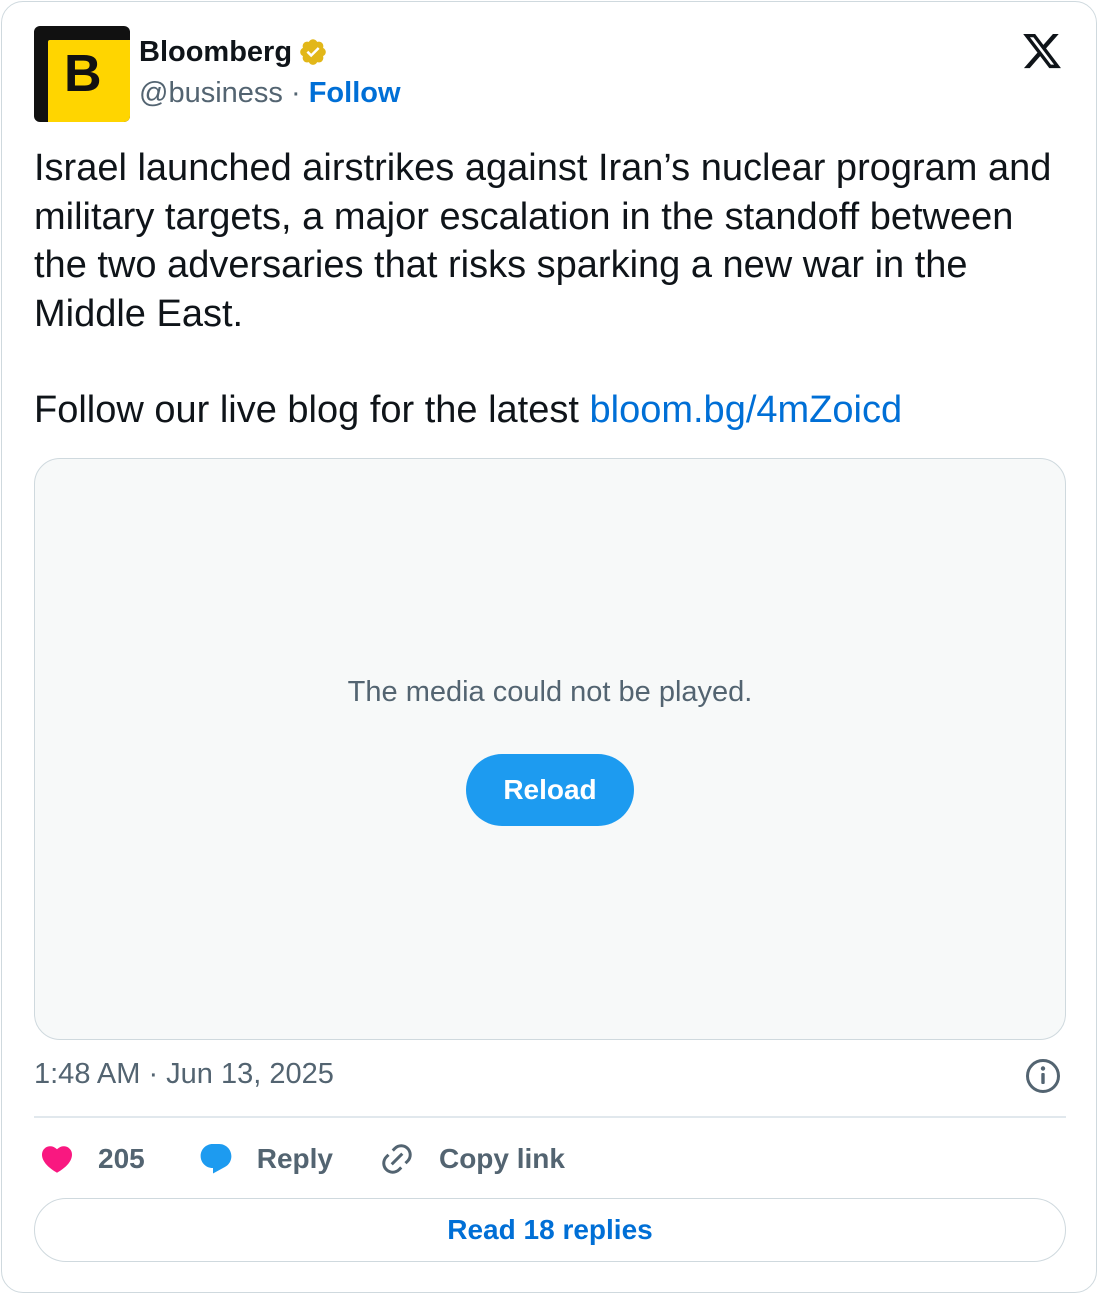 Image resolution: width=1100 pixels, height=1296 pixels. What do you see at coordinates (355, 93) in the screenshot?
I see `follow-button: Follow` at bounding box center [355, 93].